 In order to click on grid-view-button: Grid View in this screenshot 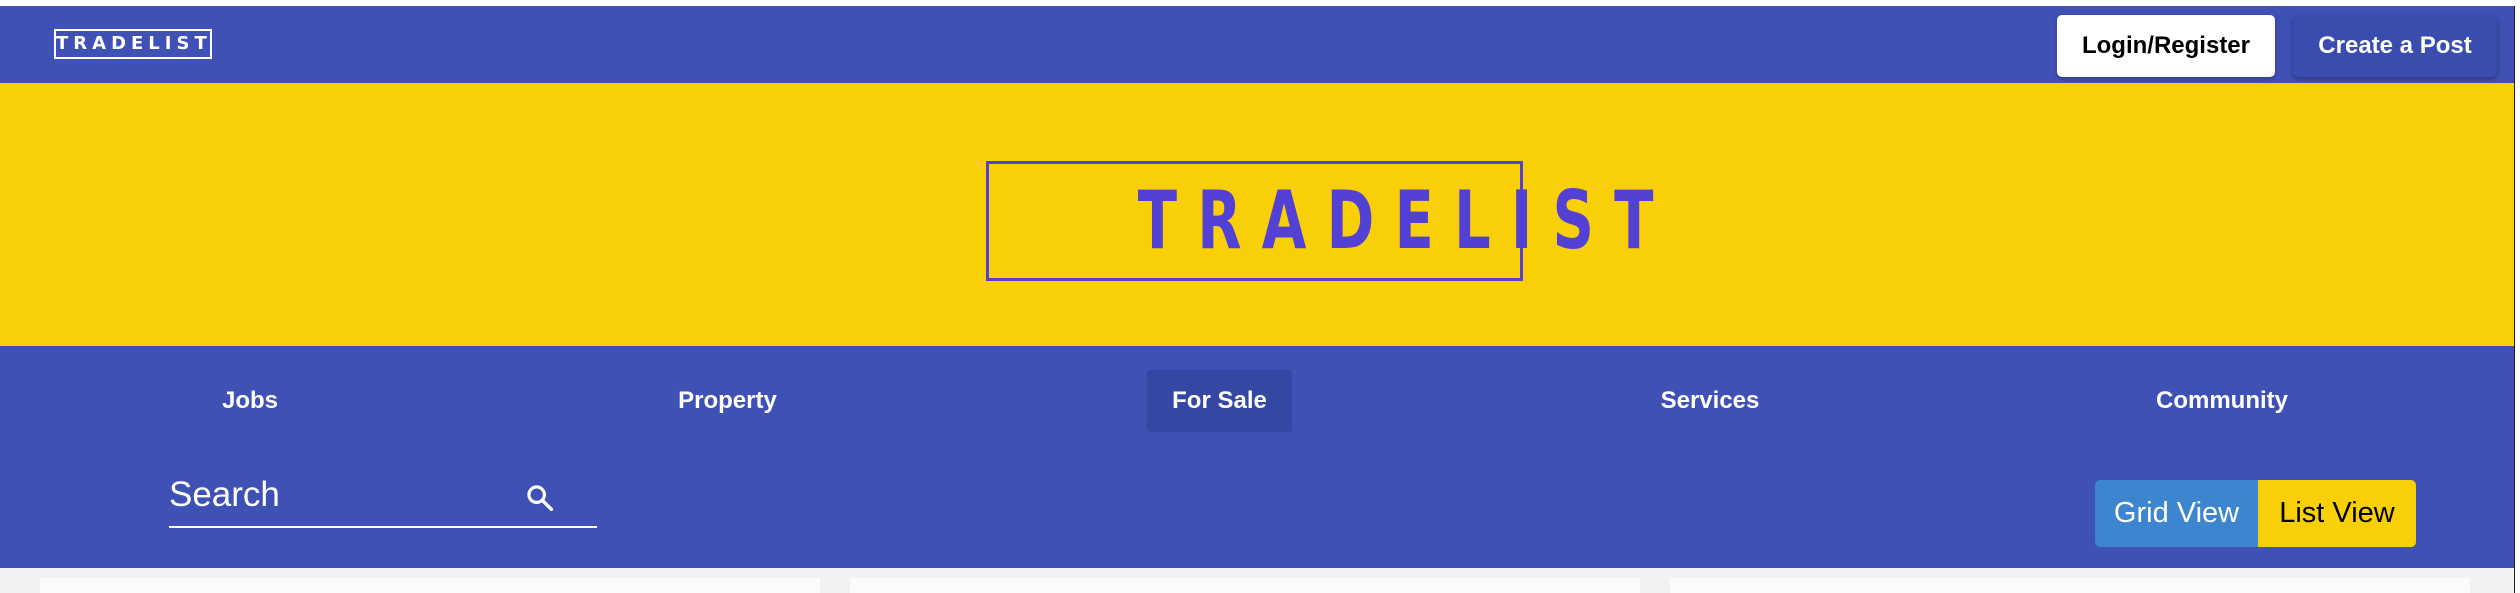, I will do `click(2176, 513)`.